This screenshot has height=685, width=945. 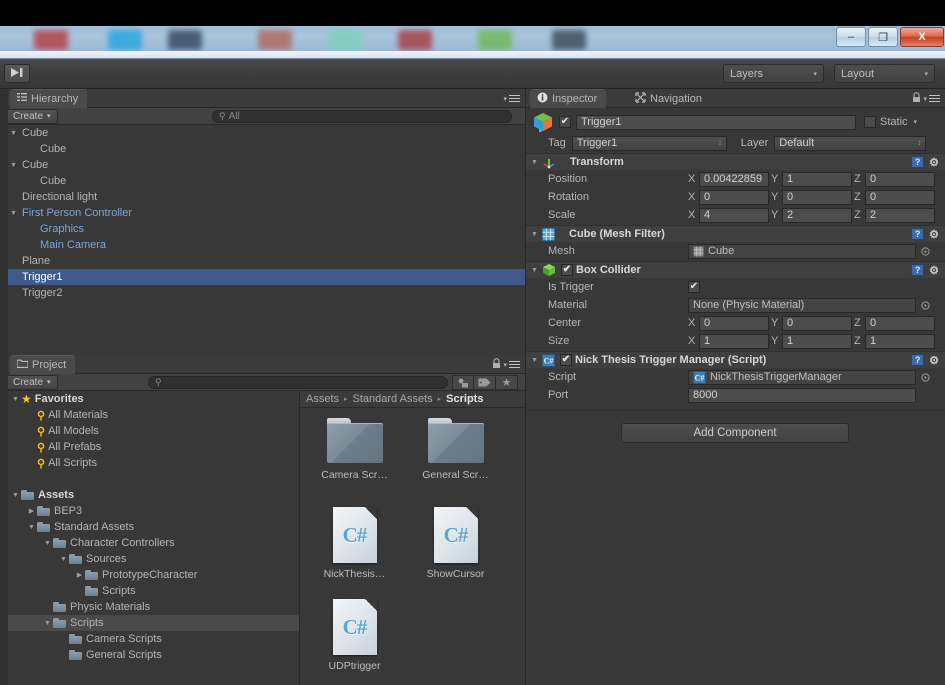 What do you see at coordinates (735, 269) in the screenshot?
I see `component-header: ▼ ✔ Box Collider? ⚙` at bounding box center [735, 269].